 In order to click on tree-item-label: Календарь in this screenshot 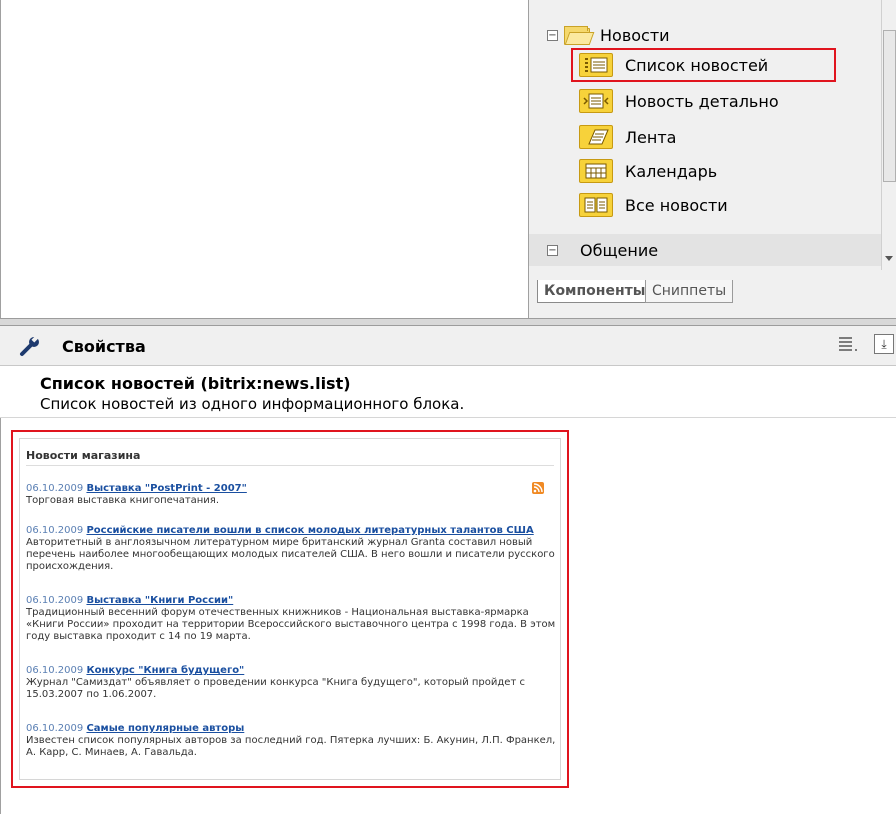, I will do `click(671, 171)`.